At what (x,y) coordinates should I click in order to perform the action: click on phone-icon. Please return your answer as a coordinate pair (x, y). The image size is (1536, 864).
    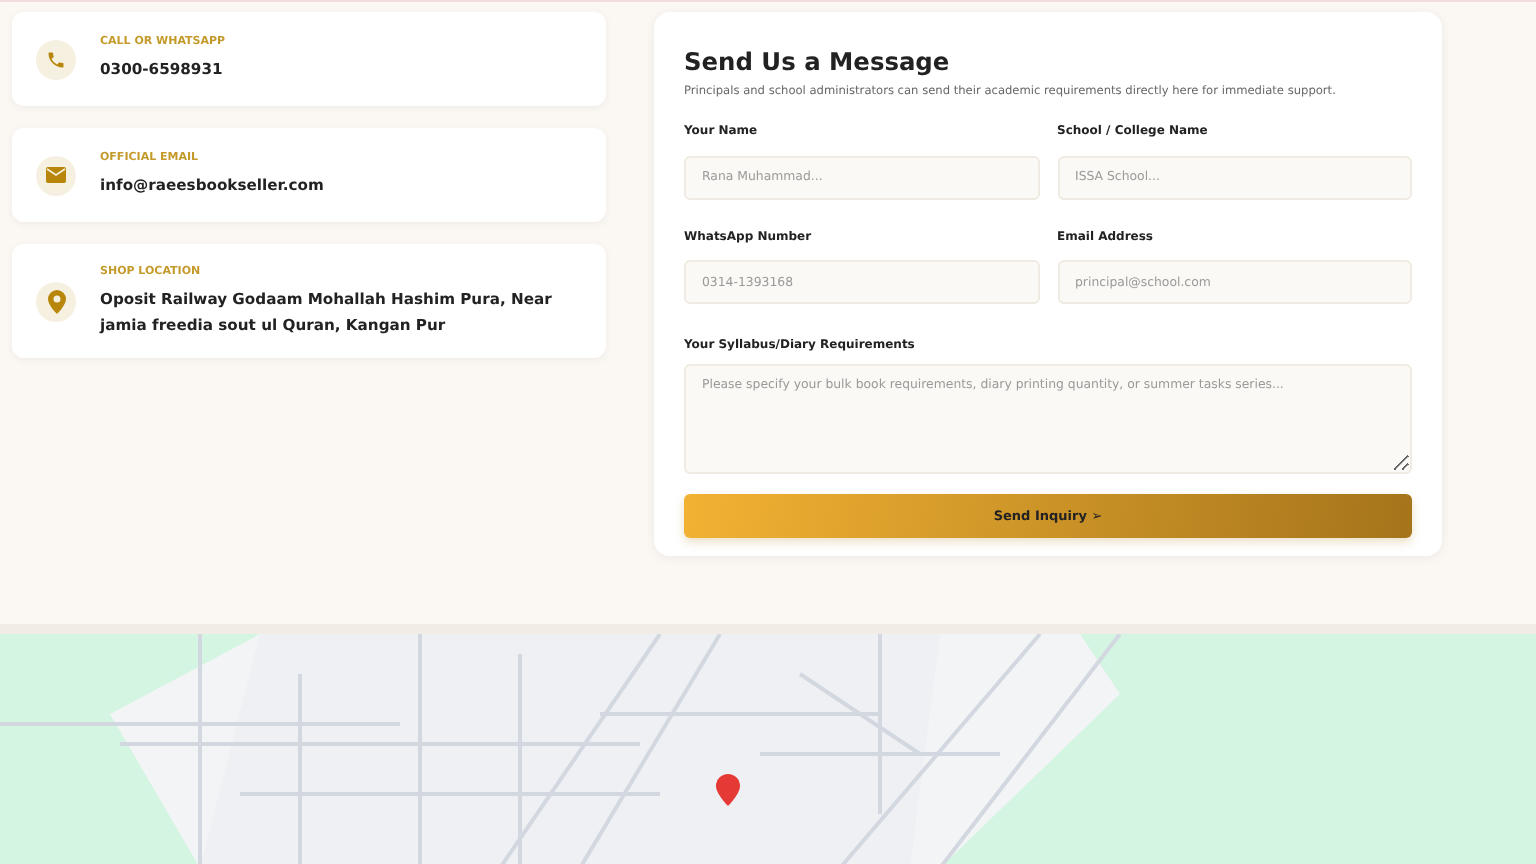
    Looking at the image, I should click on (56, 59).